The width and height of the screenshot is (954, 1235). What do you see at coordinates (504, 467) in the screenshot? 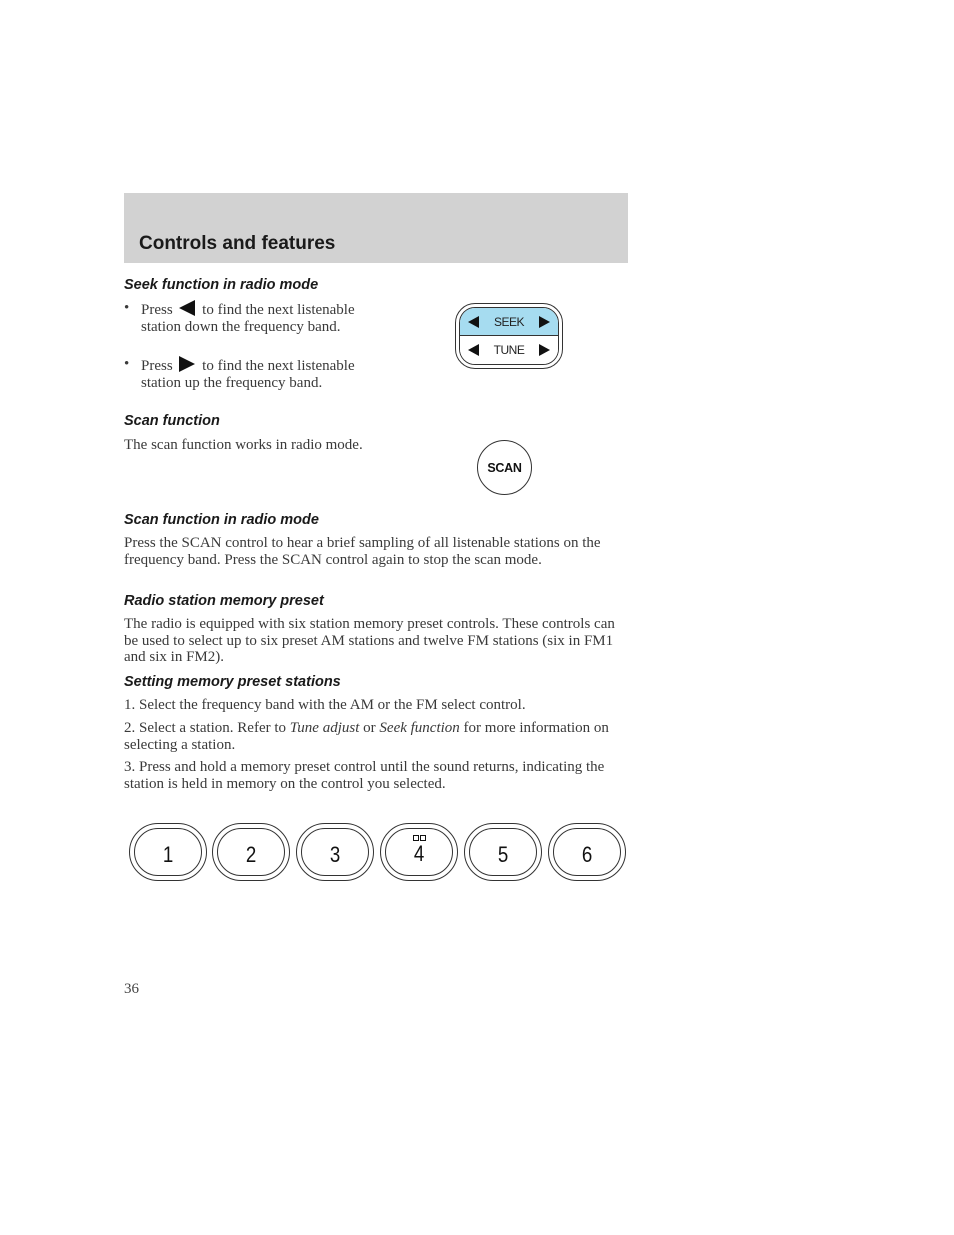
I see `scan-button: SCAN` at bounding box center [504, 467].